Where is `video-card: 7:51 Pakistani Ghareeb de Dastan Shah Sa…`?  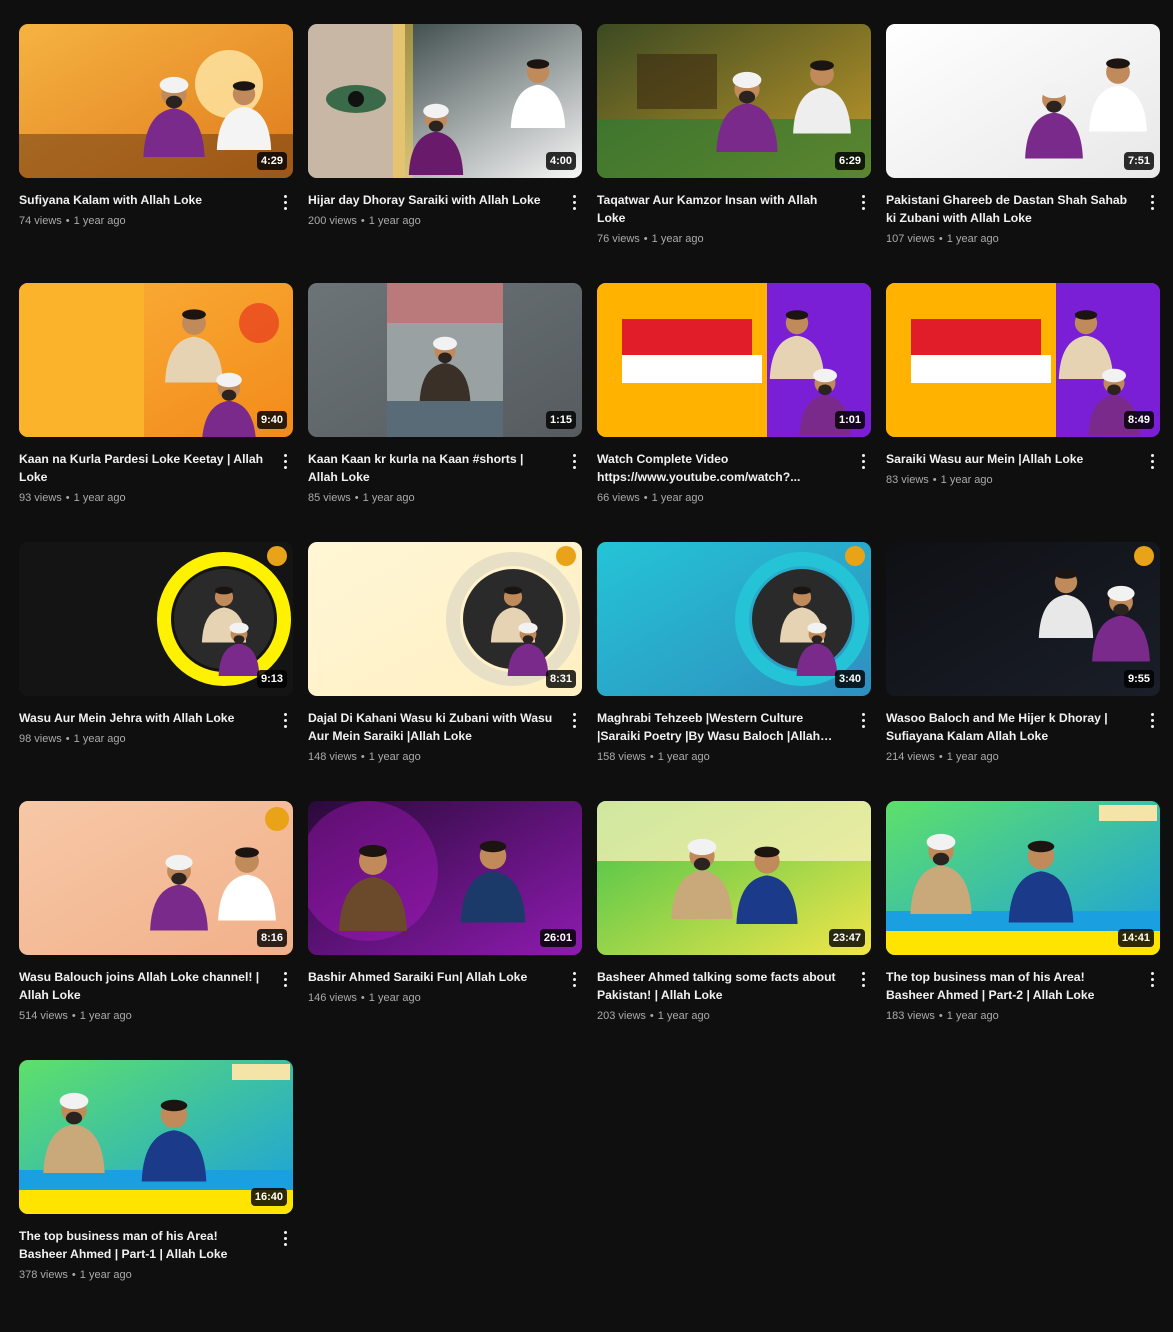 video-card: 7:51 Pakistani Ghareeb de Dastan Shah Sa… is located at coordinates (1023, 153).